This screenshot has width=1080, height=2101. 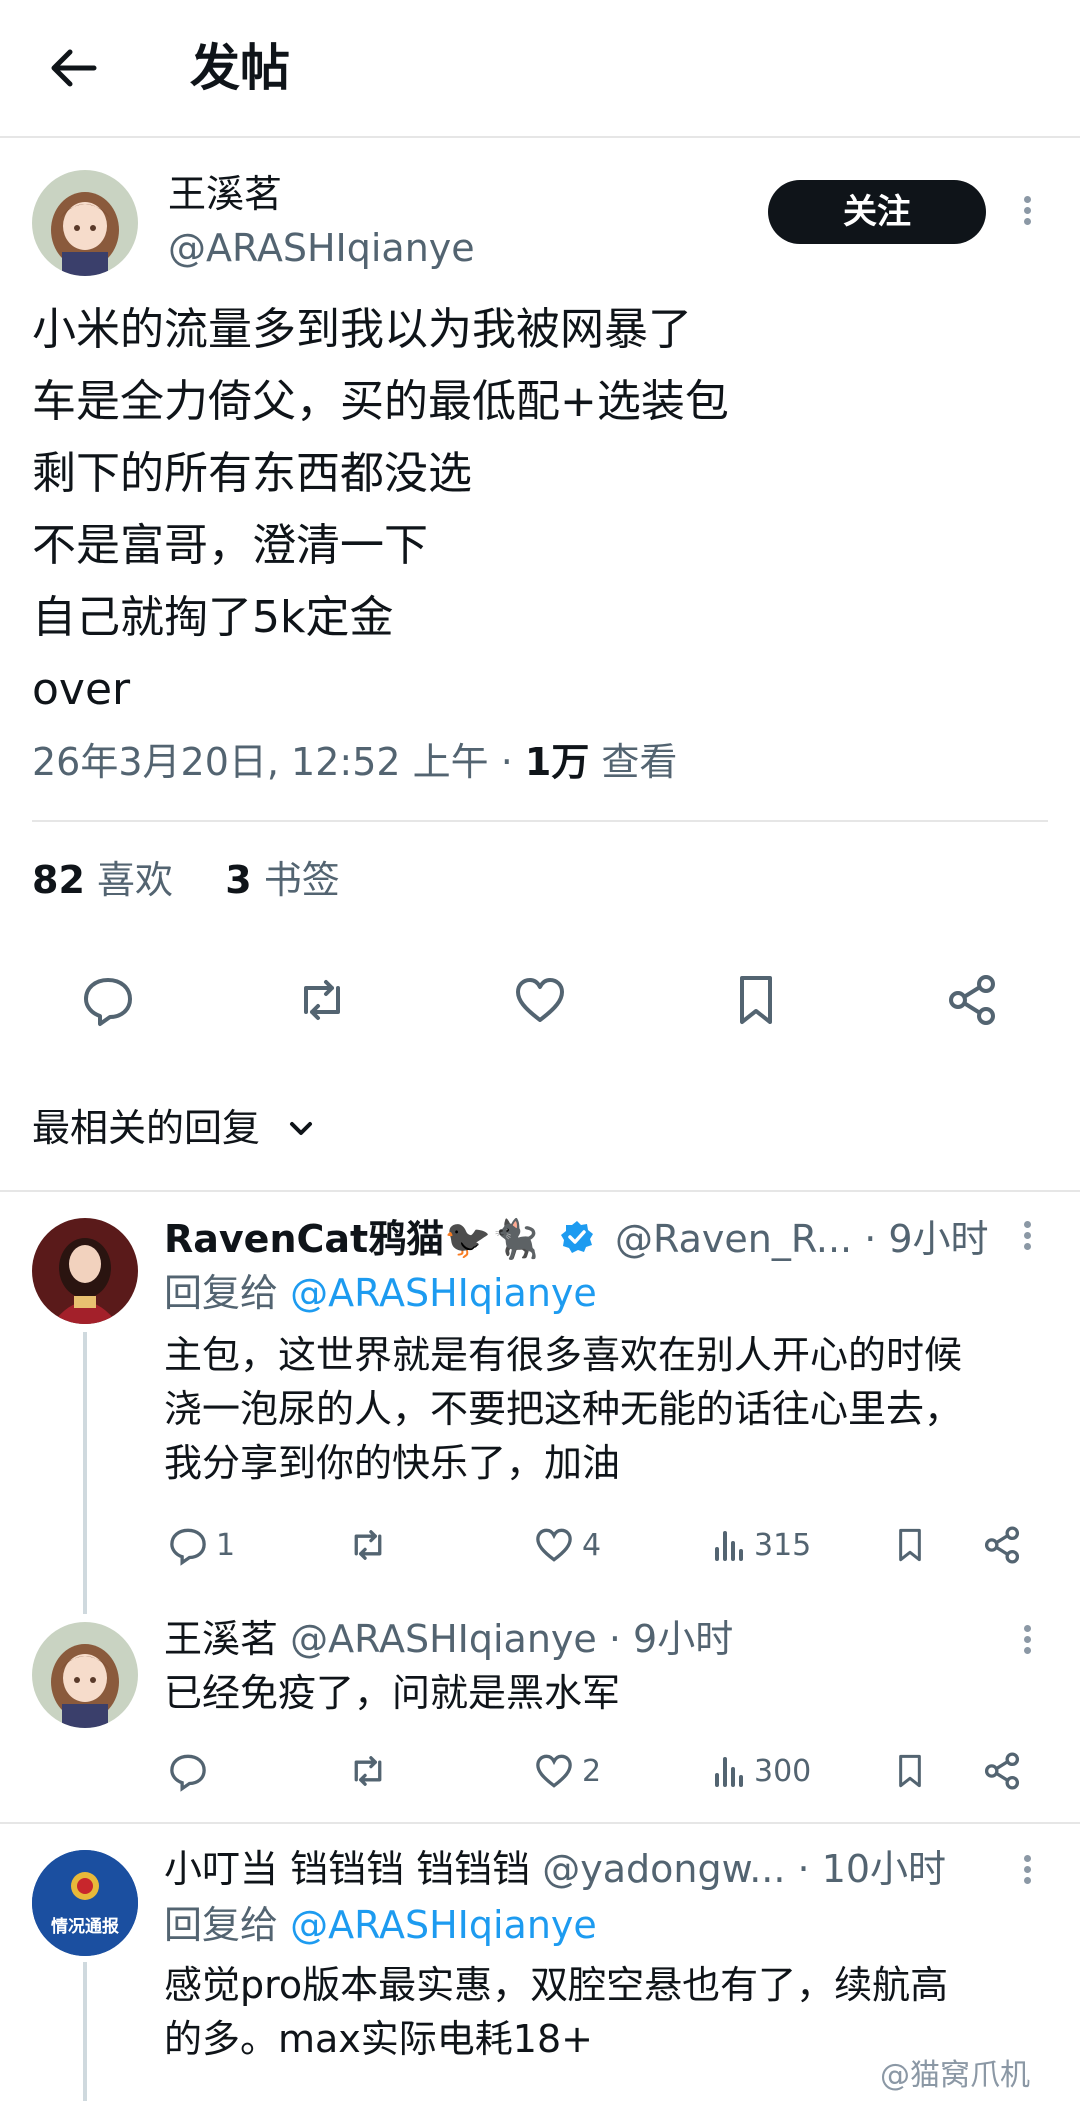 I want to click on post-meta: 26年3月20日, 12:52 上午 · 1万 查看, so click(x=354, y=762).